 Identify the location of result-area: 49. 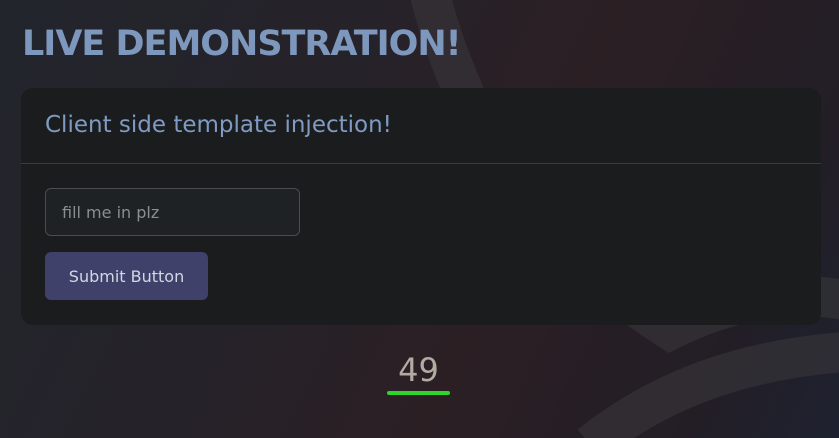
(419, 372).